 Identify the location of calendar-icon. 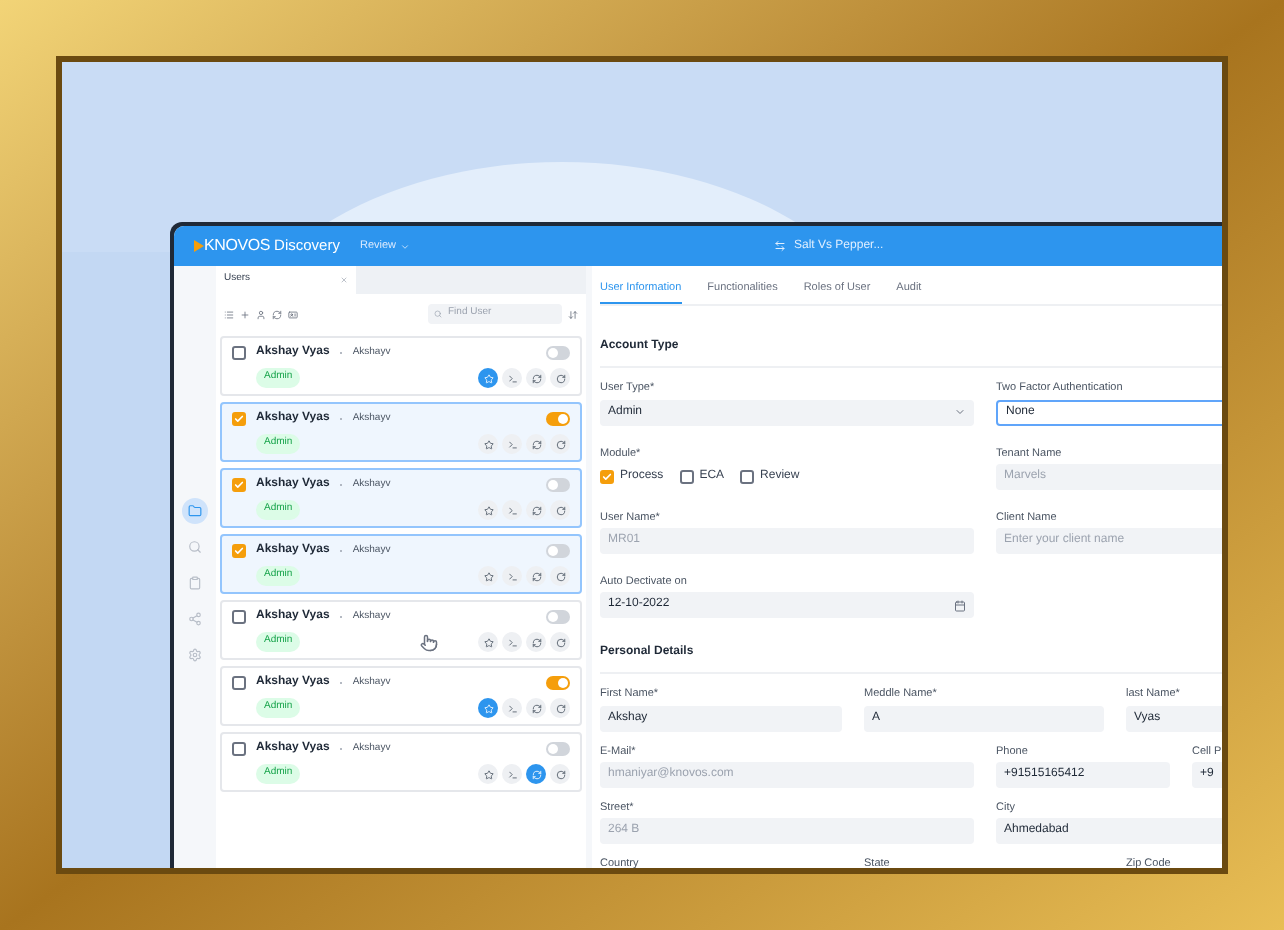
(960, 605).